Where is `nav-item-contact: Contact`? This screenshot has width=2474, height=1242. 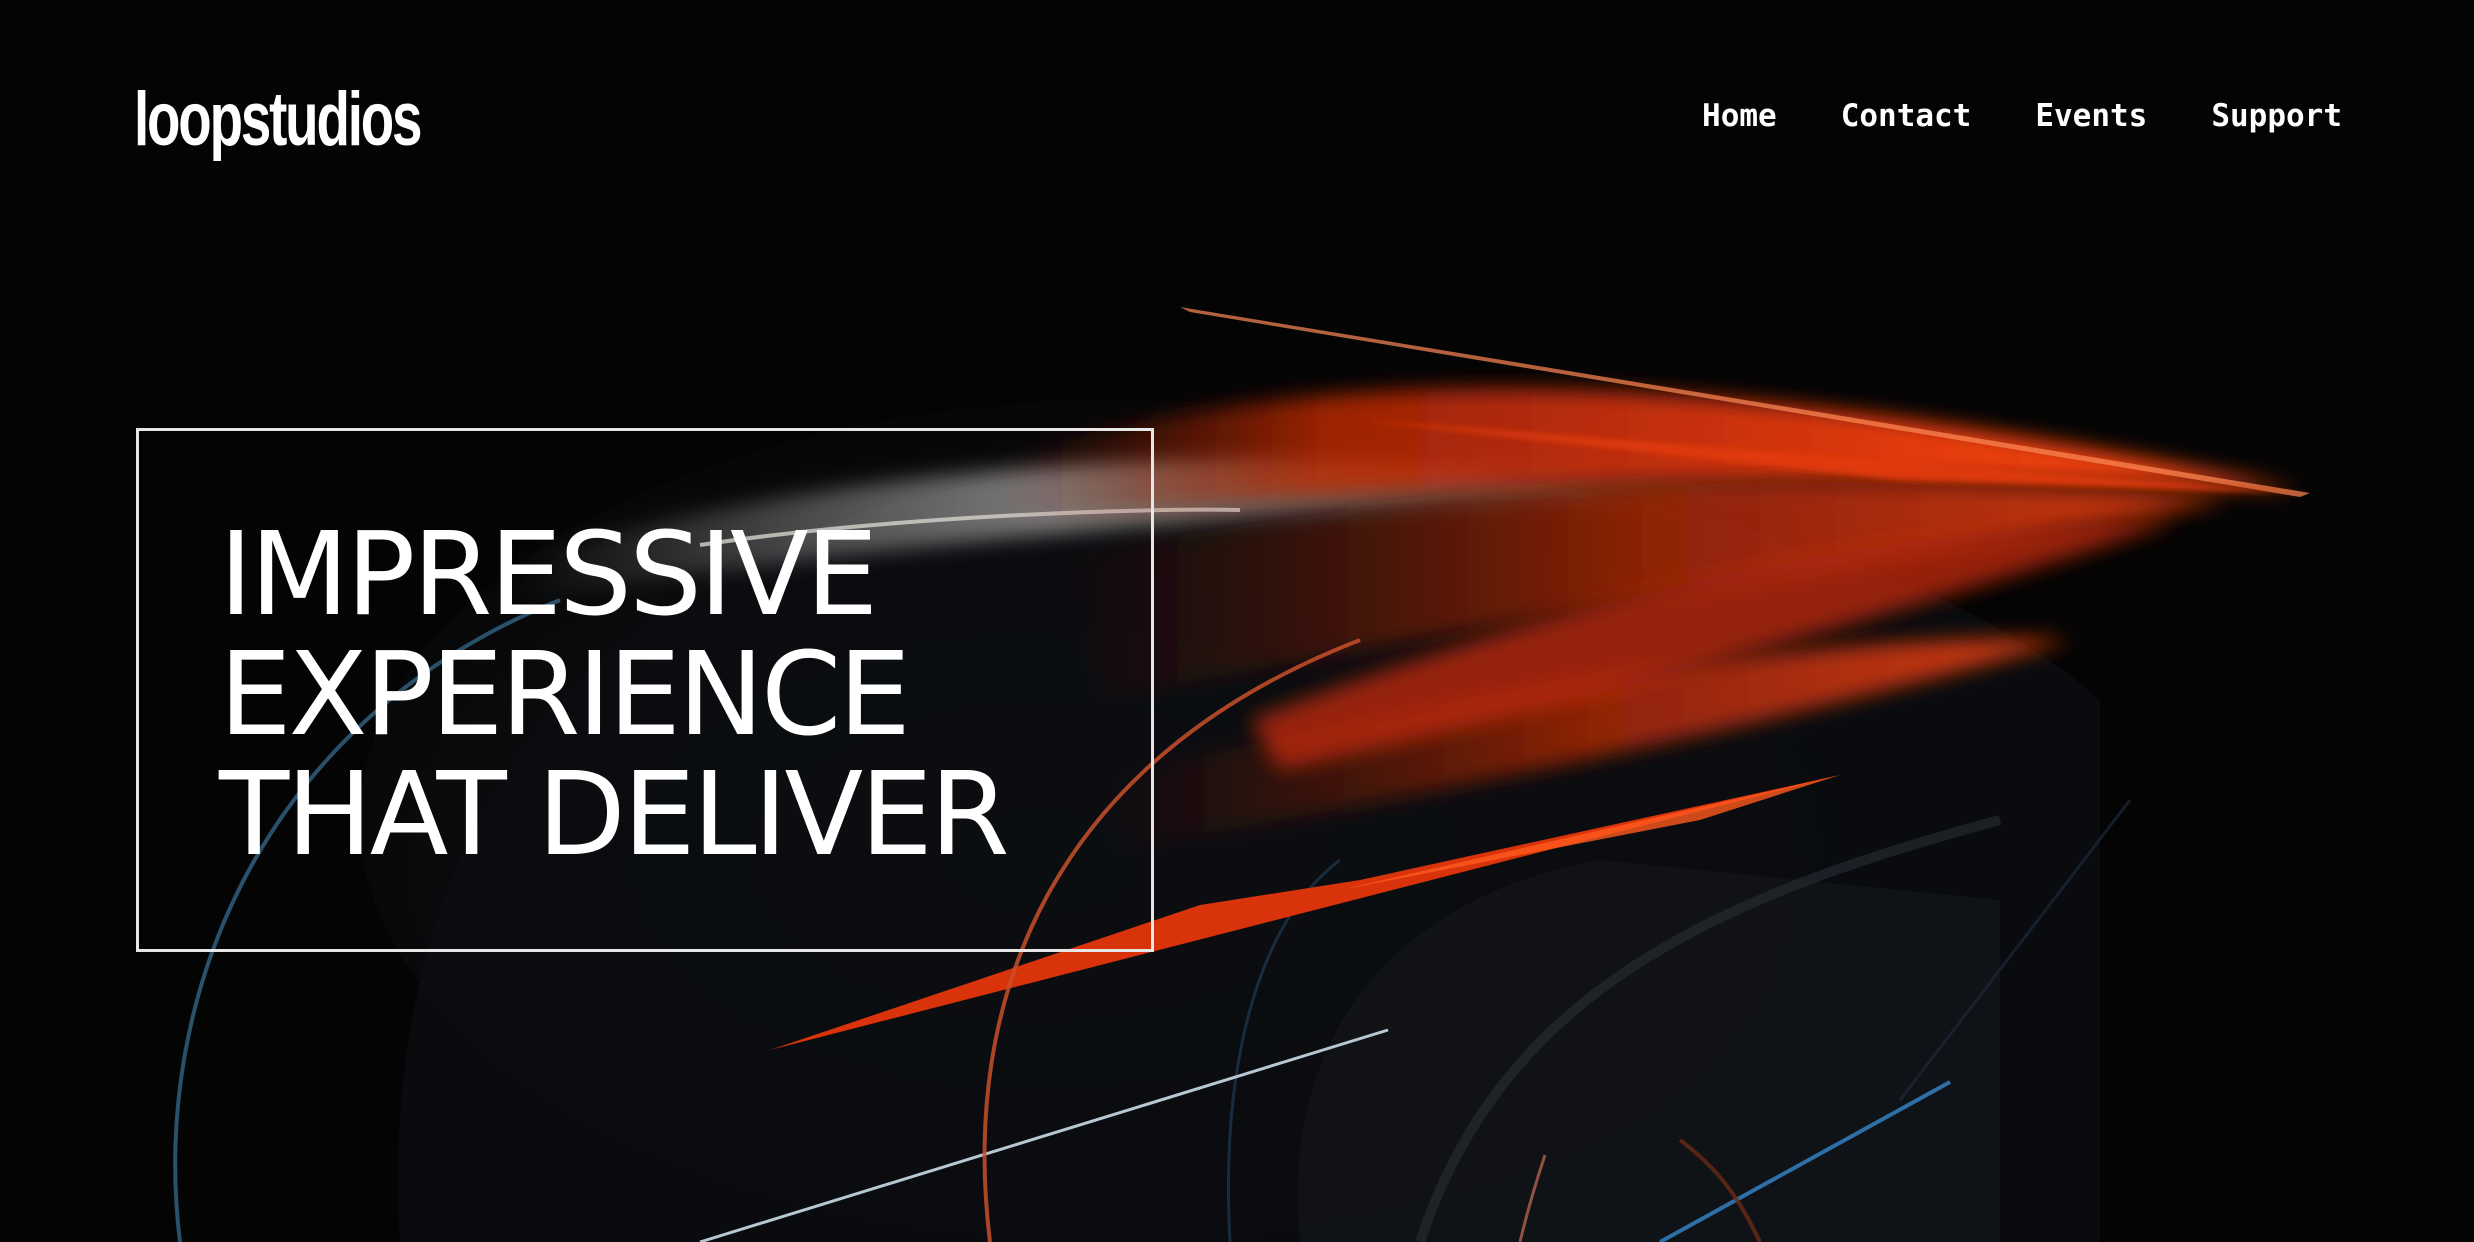
nav-item-contact: Contact is located at coordinates (1906, 116).